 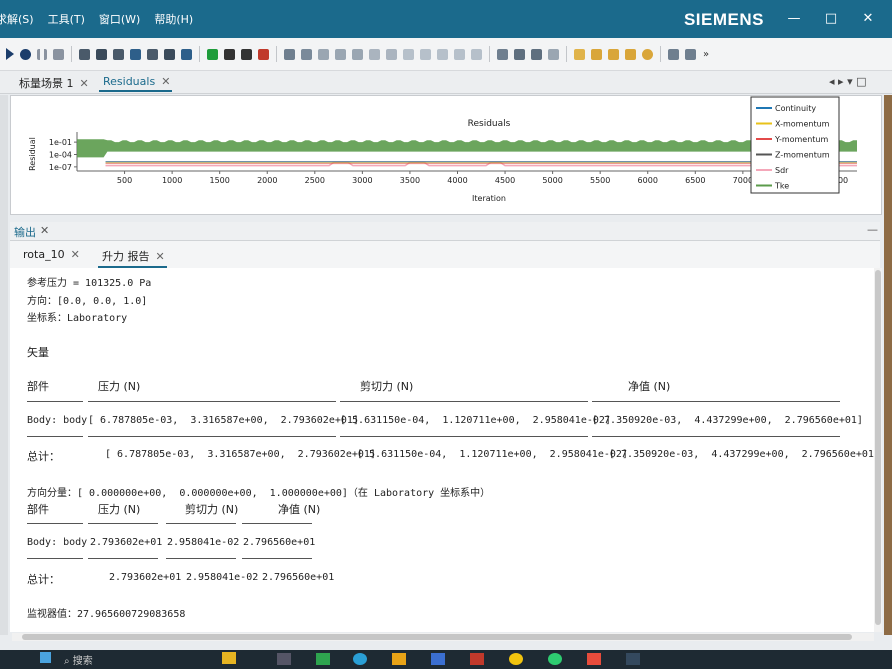 I want to click on chart-icon, so click(x=502, y=54).